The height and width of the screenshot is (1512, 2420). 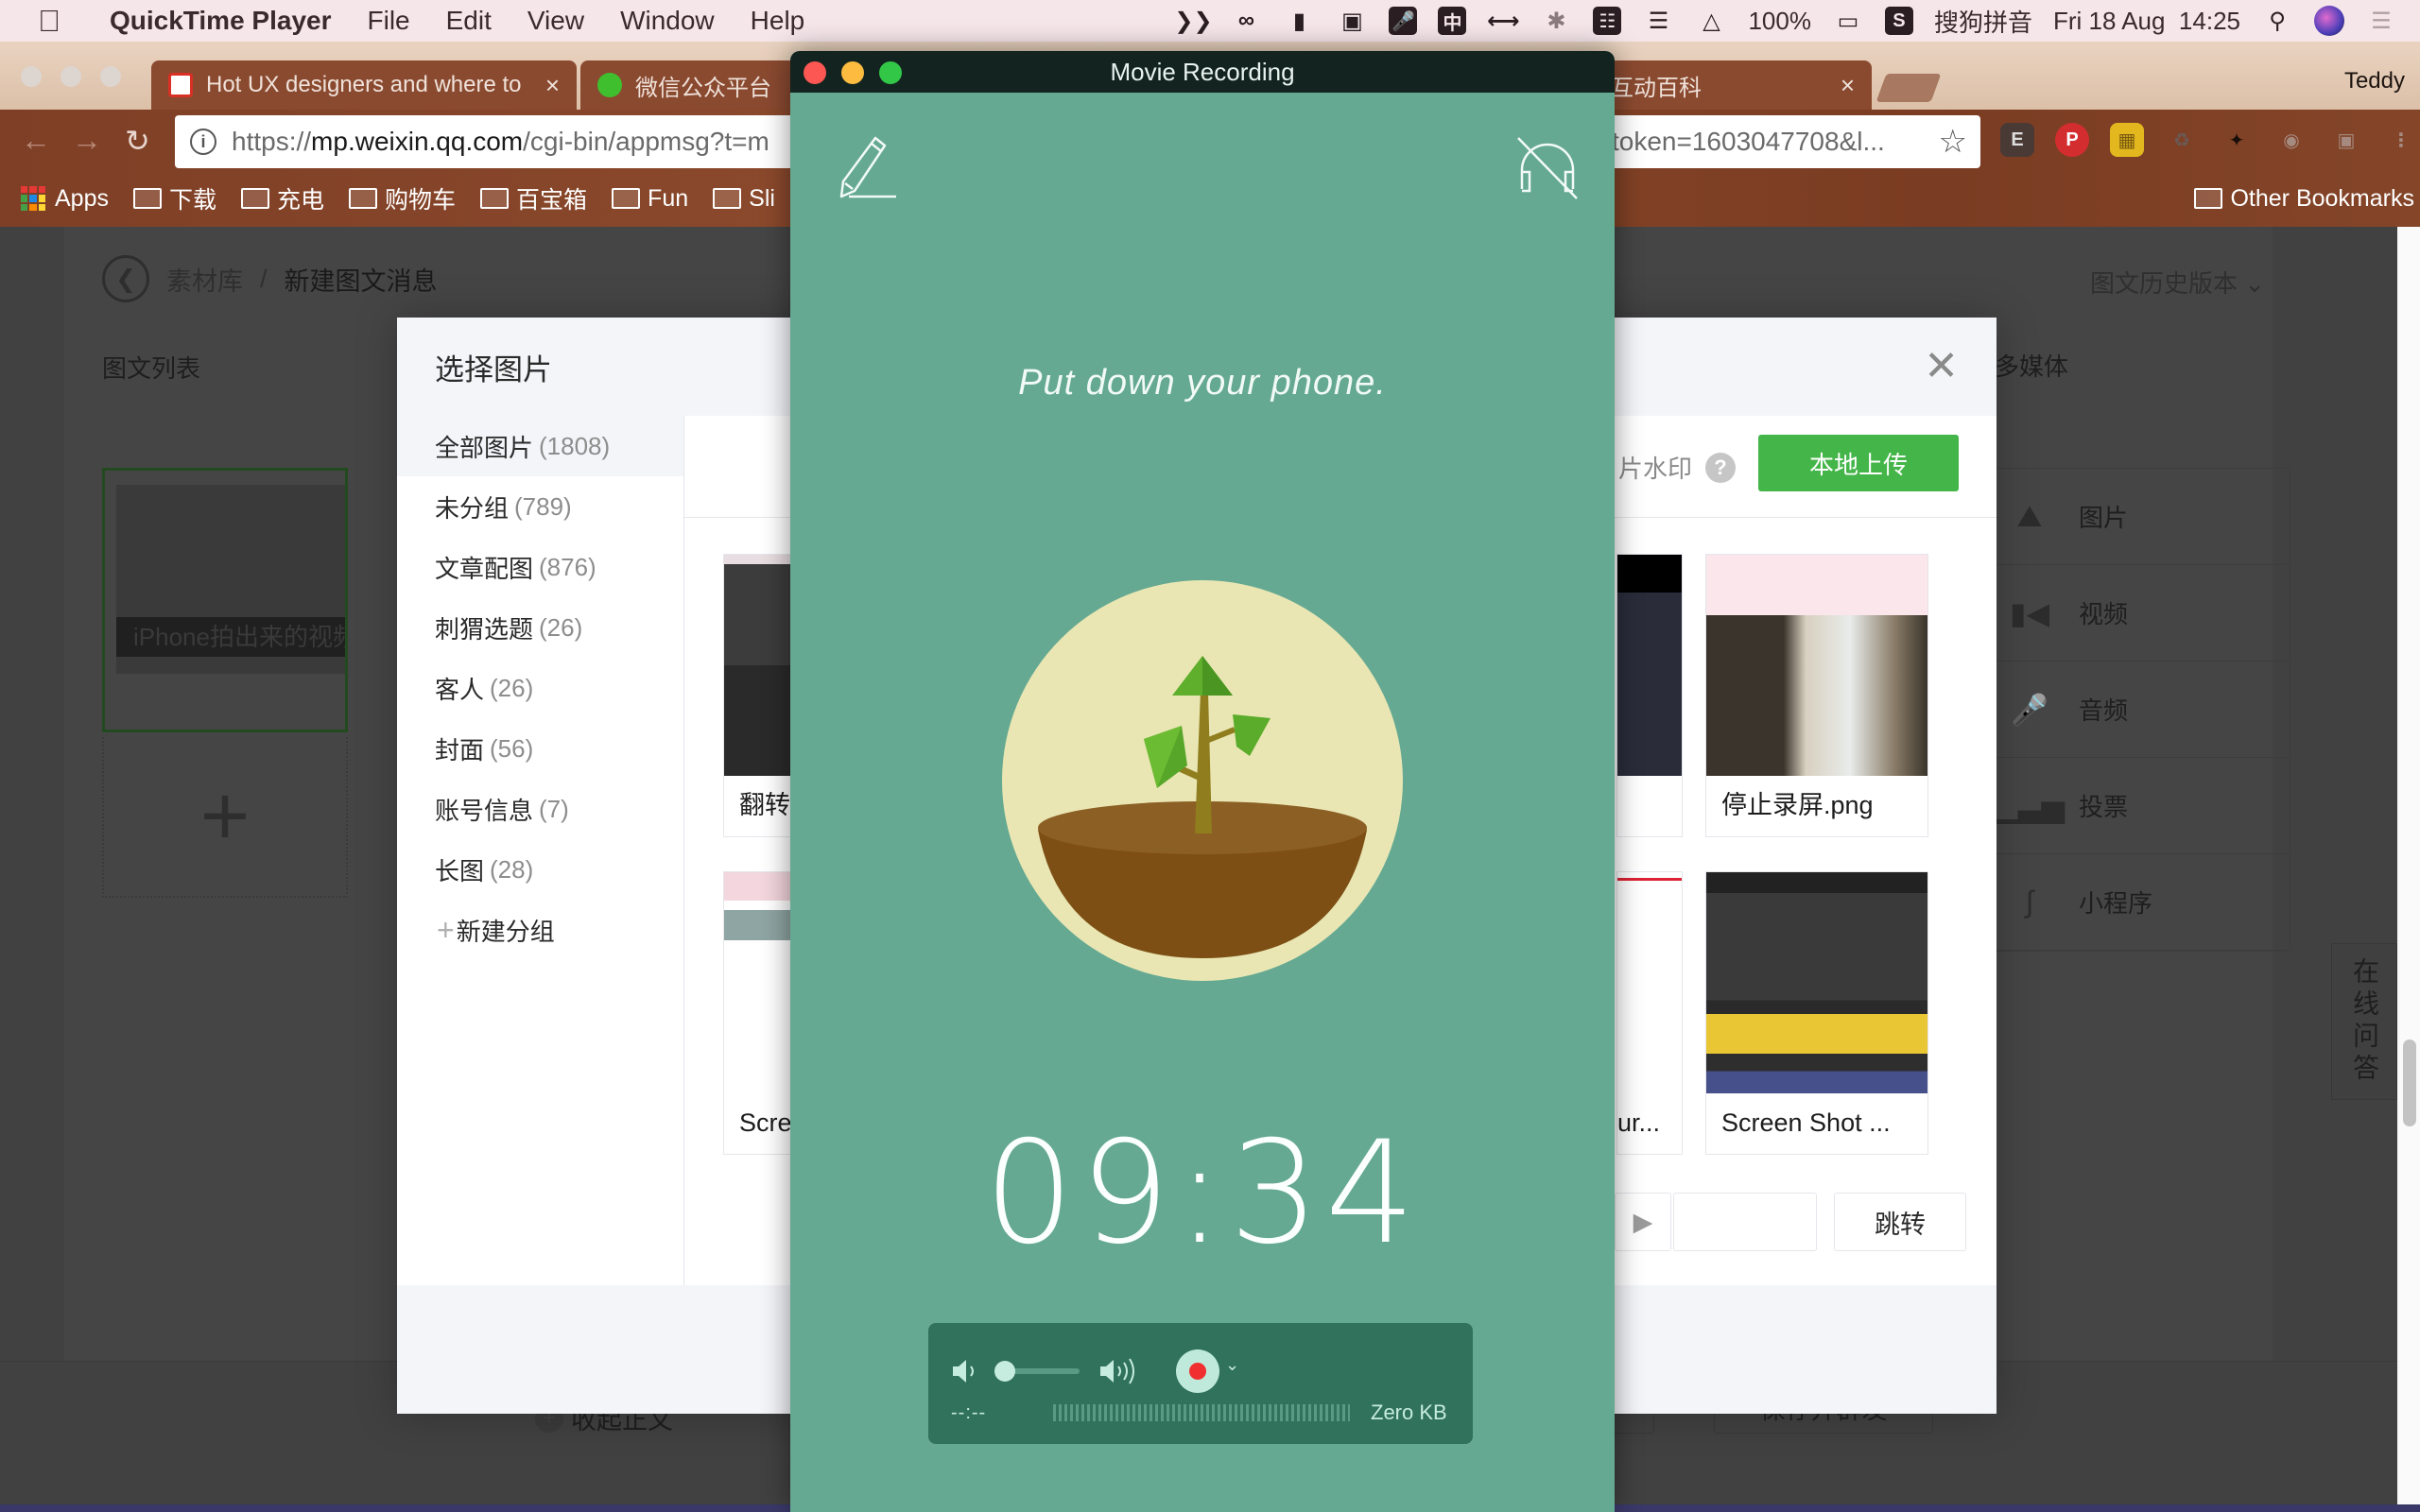 What do you see at coordinates (744, 199) in the screenshot?
I see `bookmark-folder: Sli` at bounding box center [744, 199].